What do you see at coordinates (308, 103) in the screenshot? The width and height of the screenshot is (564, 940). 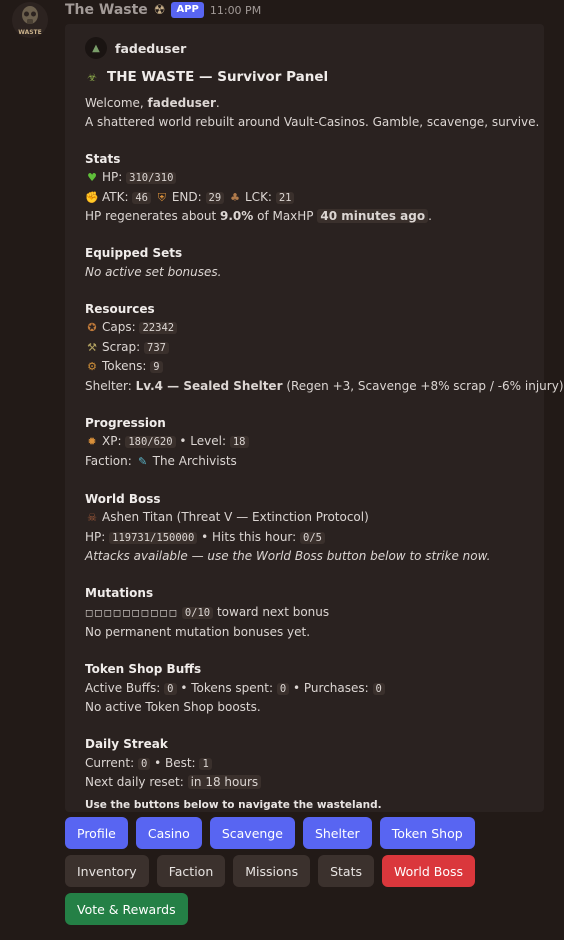 I see `welcome-line: Welcome, fadeduser.` at bounding box center [308, 103].